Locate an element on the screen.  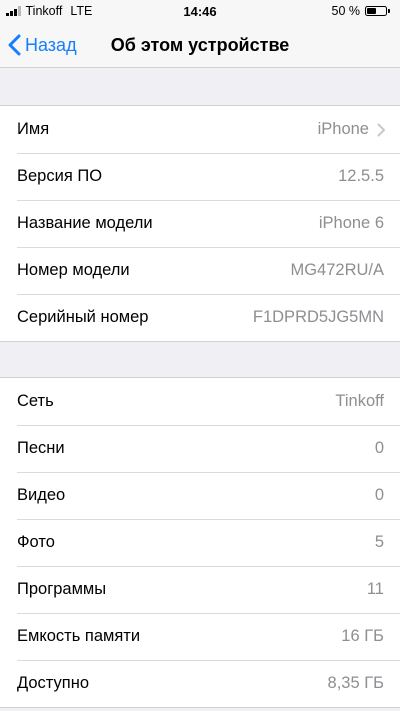
row-label: Емкость памяти is located at coordinates (79, 636).